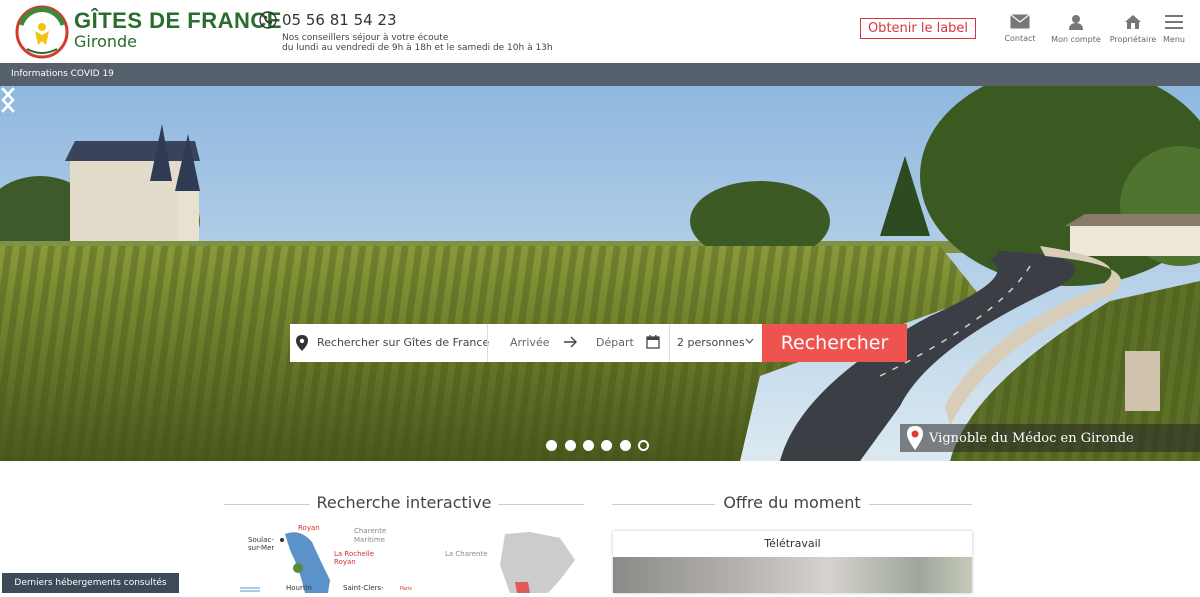 This screenshot has width=1200, height=597. I want to click on map-label: Maritime, so click(369, 540).